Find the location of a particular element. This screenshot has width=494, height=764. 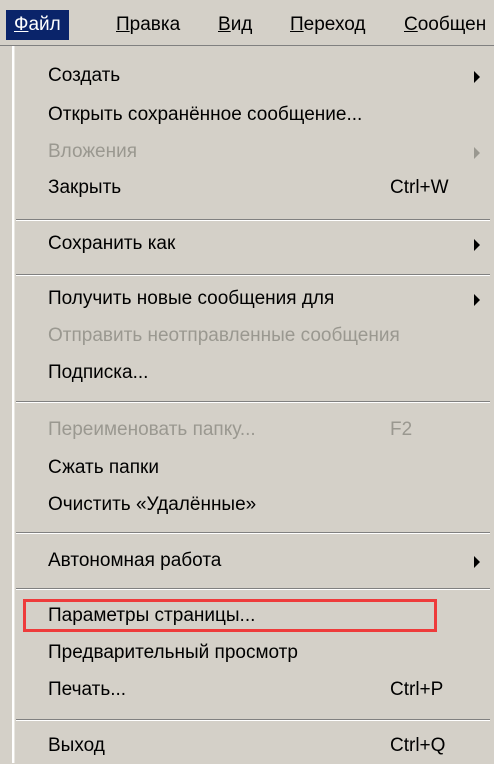

menu-item-exit: Выход Ctrl+Q is located at coordinates (254, 746).